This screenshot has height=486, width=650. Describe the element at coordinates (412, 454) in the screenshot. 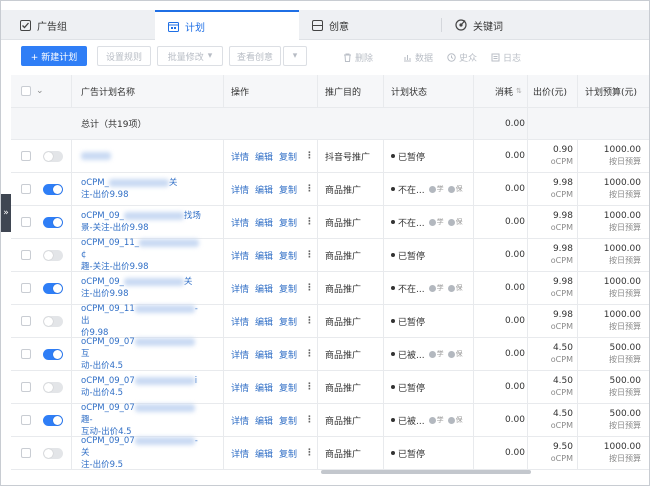

I see `status-text: 已暂停` at that location.